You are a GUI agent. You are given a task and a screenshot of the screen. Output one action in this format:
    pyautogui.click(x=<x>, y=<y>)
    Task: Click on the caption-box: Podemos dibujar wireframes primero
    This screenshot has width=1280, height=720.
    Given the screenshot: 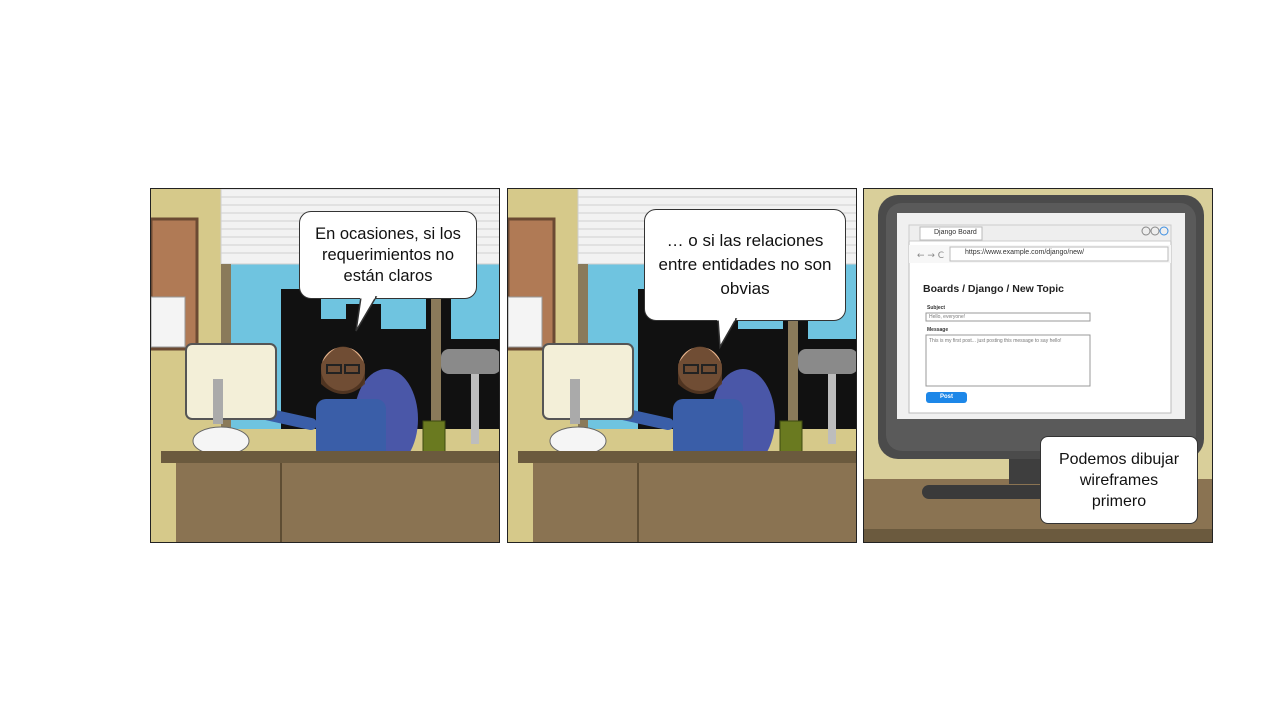 What is the action you would take?
    pyautogui.click(x=1119, y=480)
    